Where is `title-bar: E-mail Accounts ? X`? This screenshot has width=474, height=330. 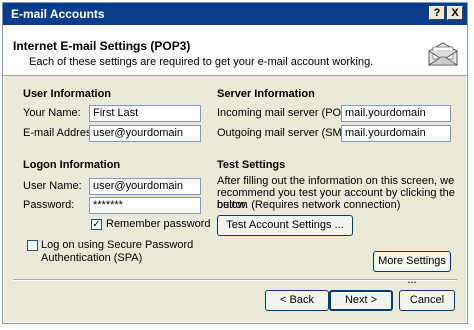 title-bar: E-mail Accounts ? X is located at coordinates (235, 14).